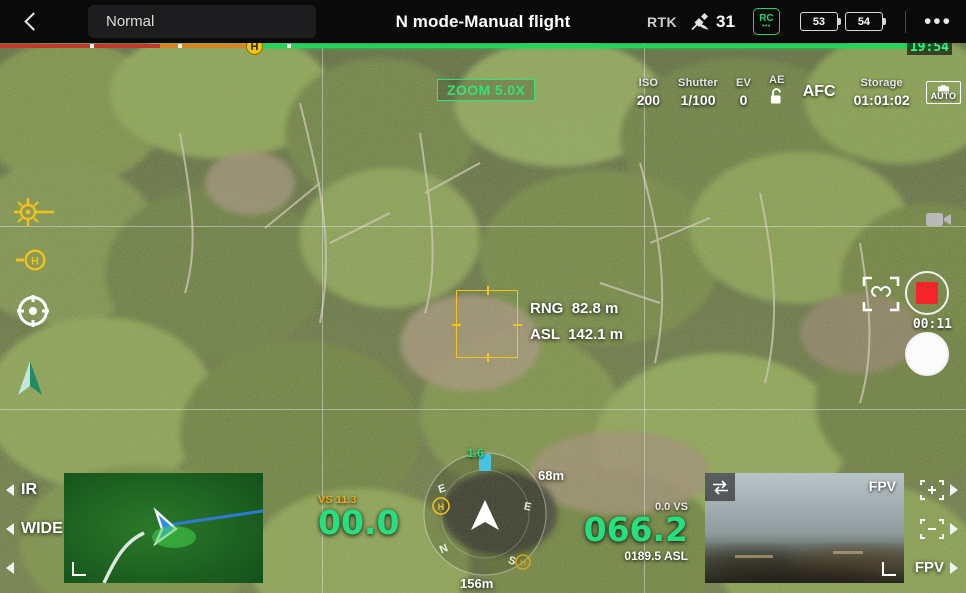 This screenshot has width=966, height=593. Describe the element at coordinates (576, 322) in the screenshot. I see `laser-rangefinder-readout: RNG 82.8 m ASL 142.1 m` at that location.